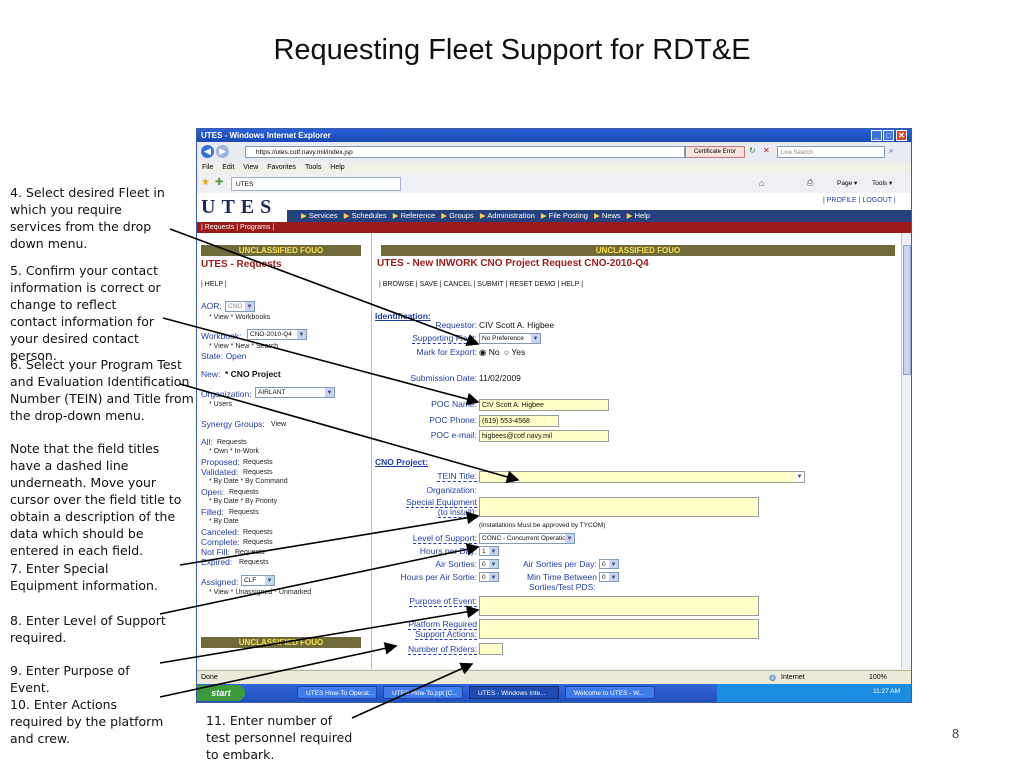  What do you see at coordinates (277, 334) in the screenshot?
I see `workbook-select: CNO-2010-Q4 ▼` at bounding box center [277, 334].